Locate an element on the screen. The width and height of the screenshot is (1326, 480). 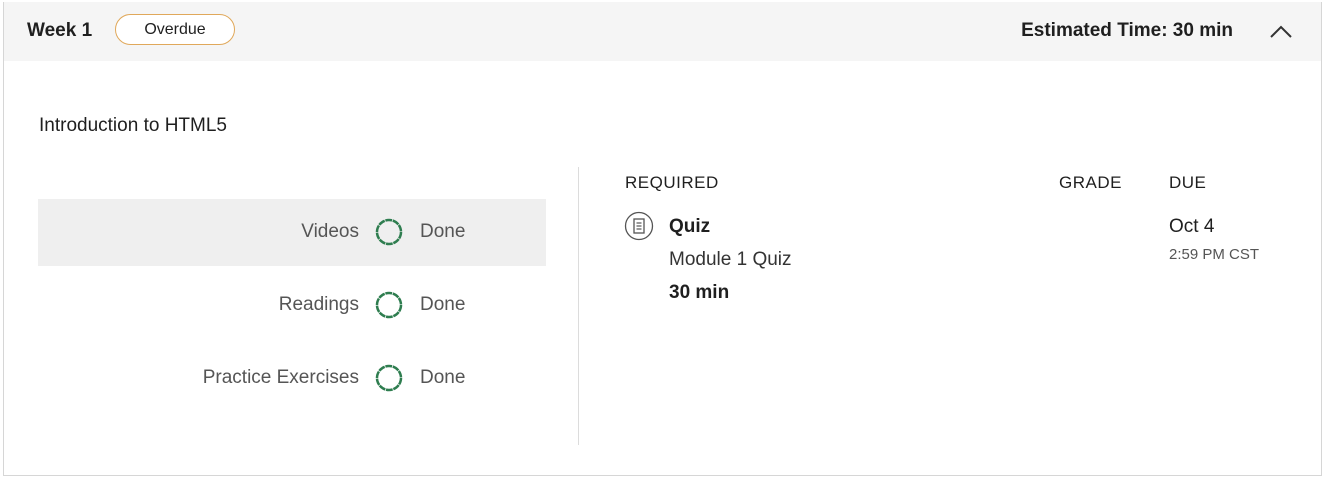
grade-column-header: GRADE is located at coordinates (1090, 182).